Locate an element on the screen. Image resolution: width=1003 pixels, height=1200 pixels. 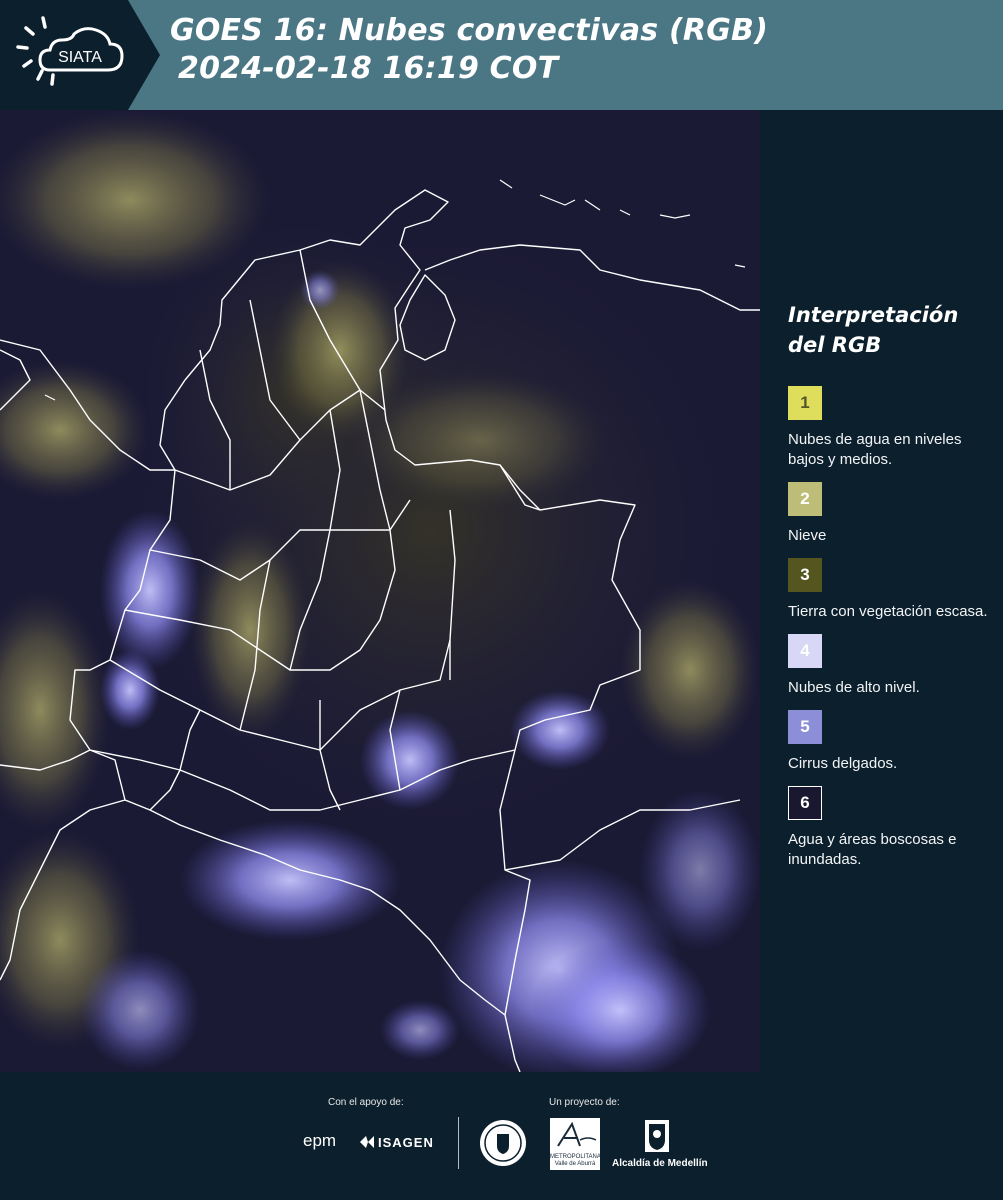
legend-item: 6 Agua y áreas boscosas e inundadas. is located at coordinates (888, 828).